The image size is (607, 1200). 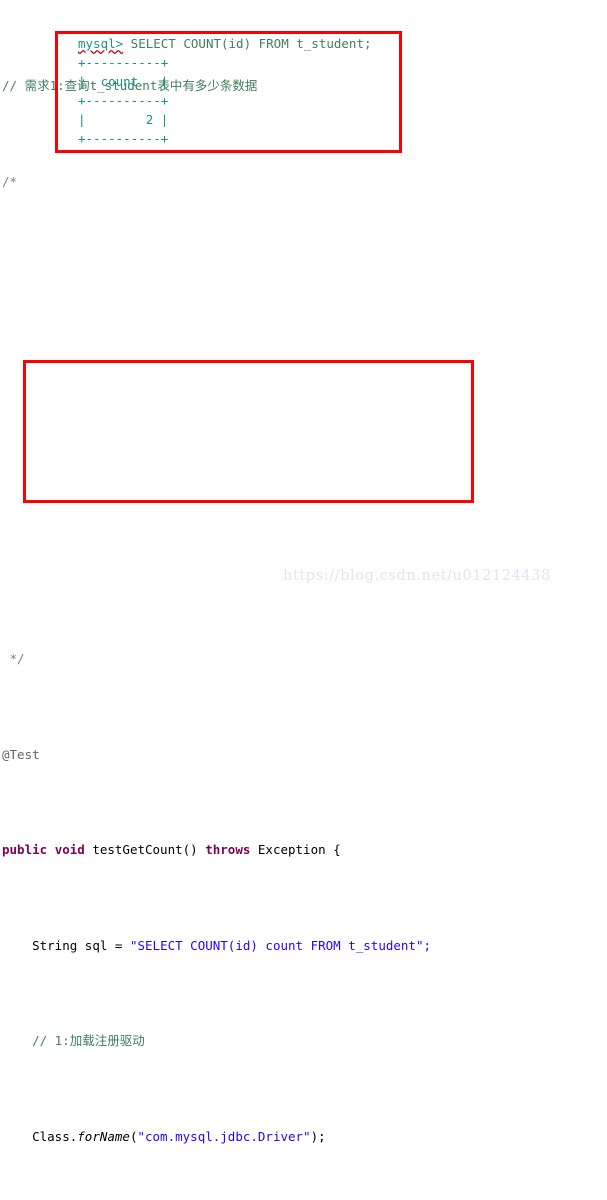 I want to click on sql-string-literal: "SELECT COUNT(id) count FROM t_student";, so click(x=280, y=945).